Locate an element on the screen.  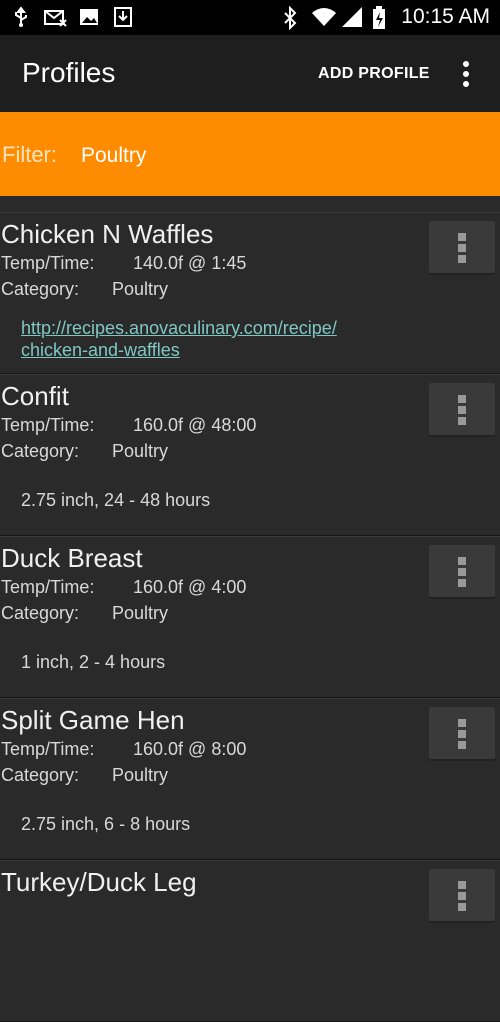
temp-time-value: 160.0f @ 4:00 is located at coordinates (190, 587).